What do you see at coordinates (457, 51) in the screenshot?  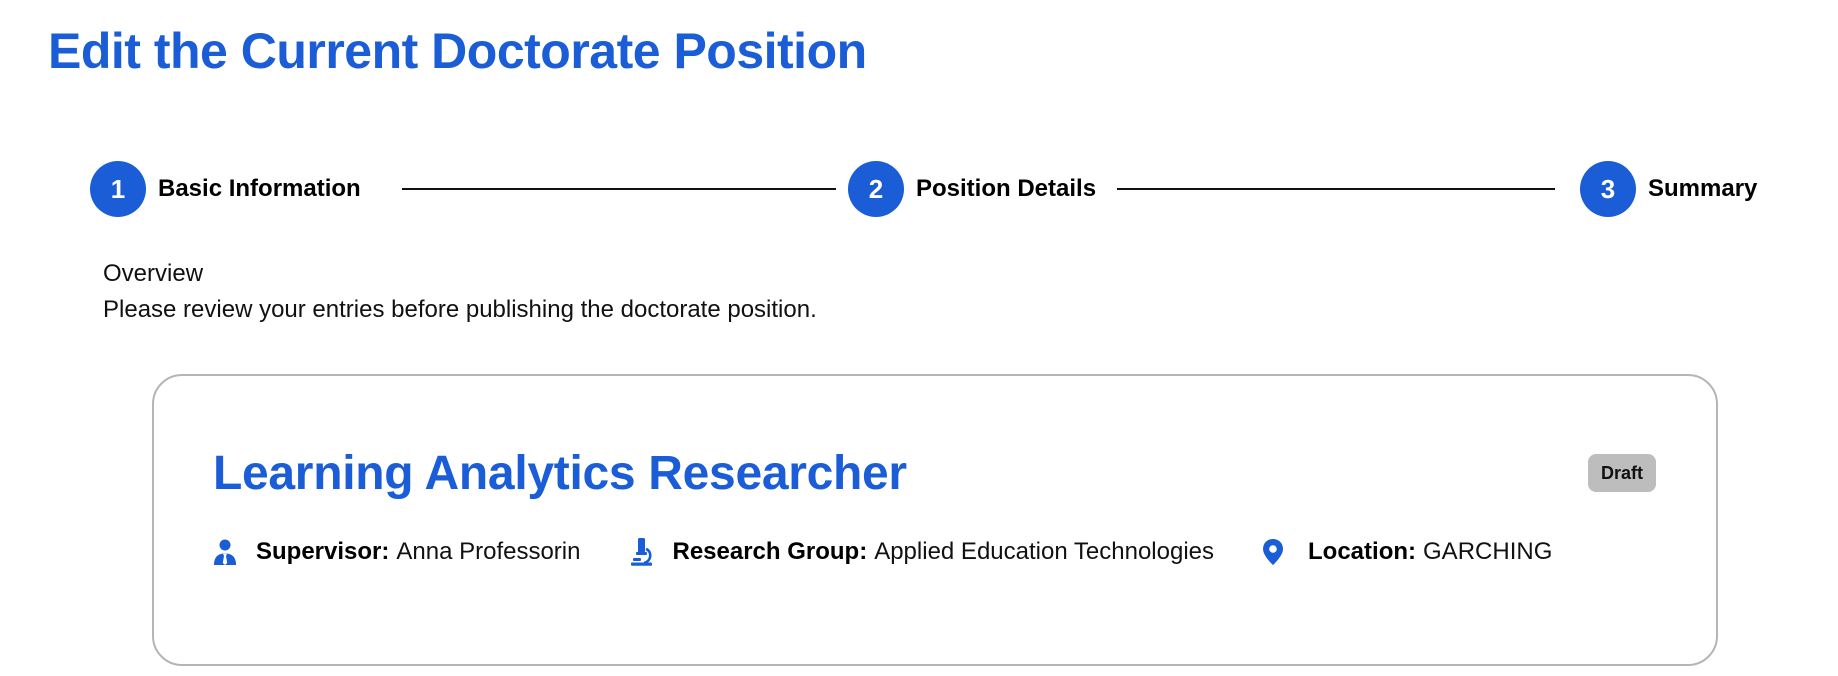 I see `page-title: Edit the Current Doctorate Position` at bounding box center [457, 51].